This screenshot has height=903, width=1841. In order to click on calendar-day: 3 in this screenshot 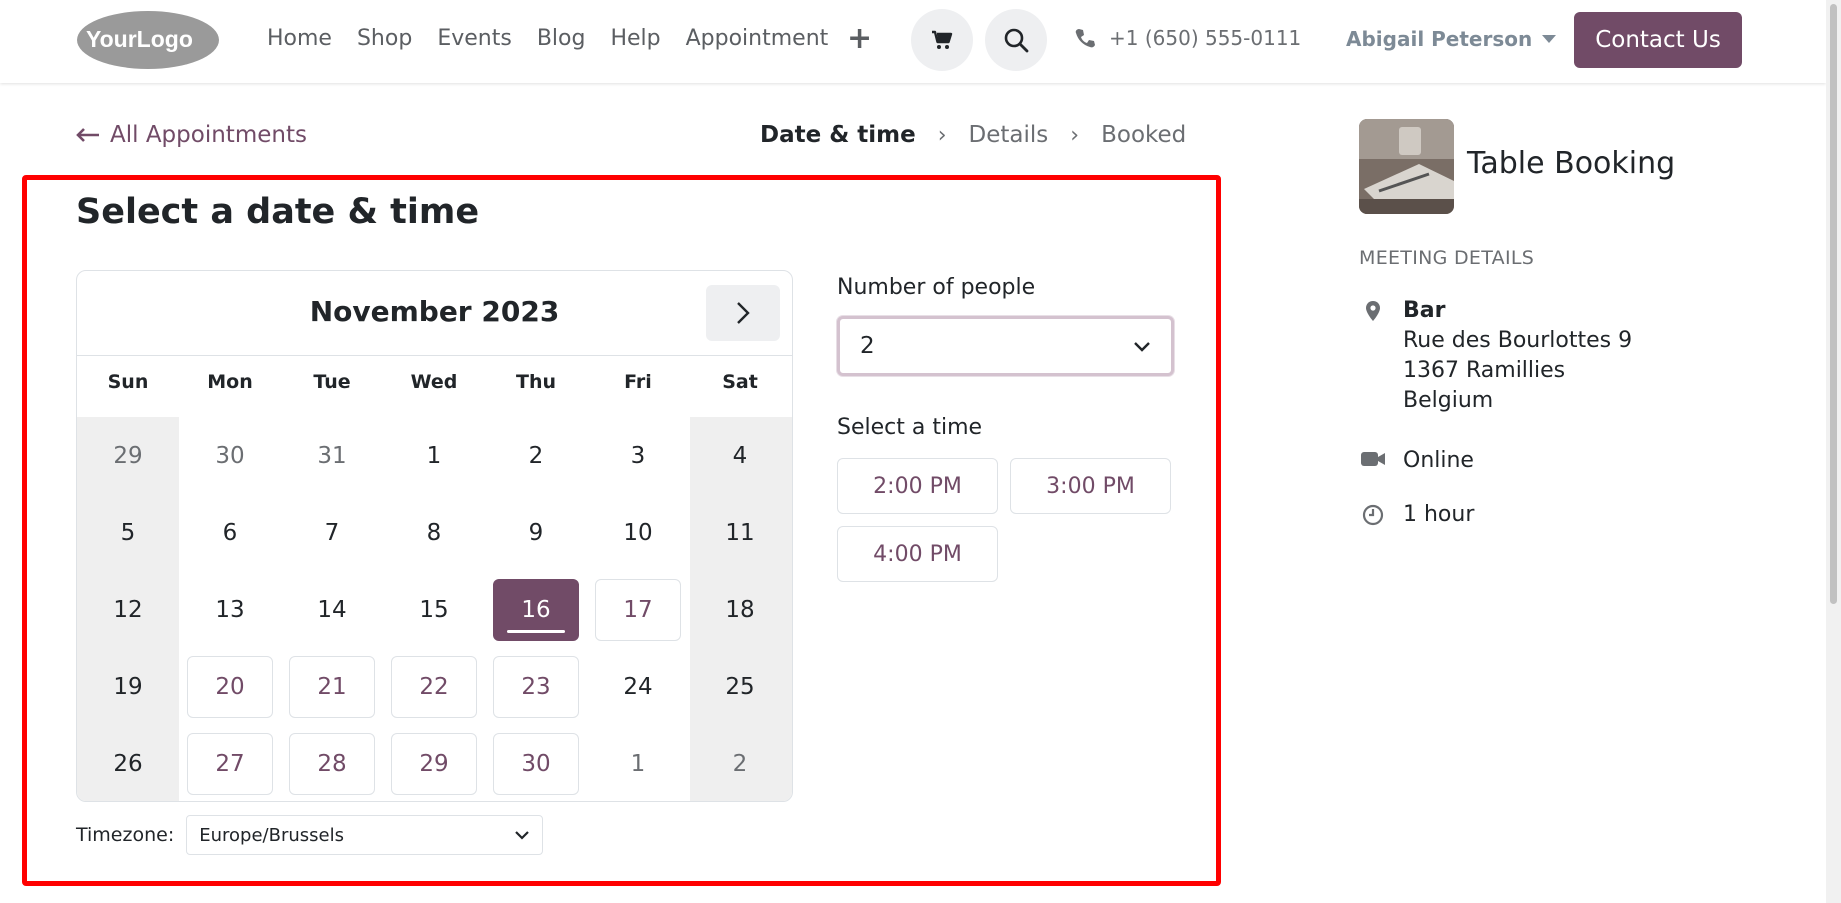, I will do `click(638, 455)`.